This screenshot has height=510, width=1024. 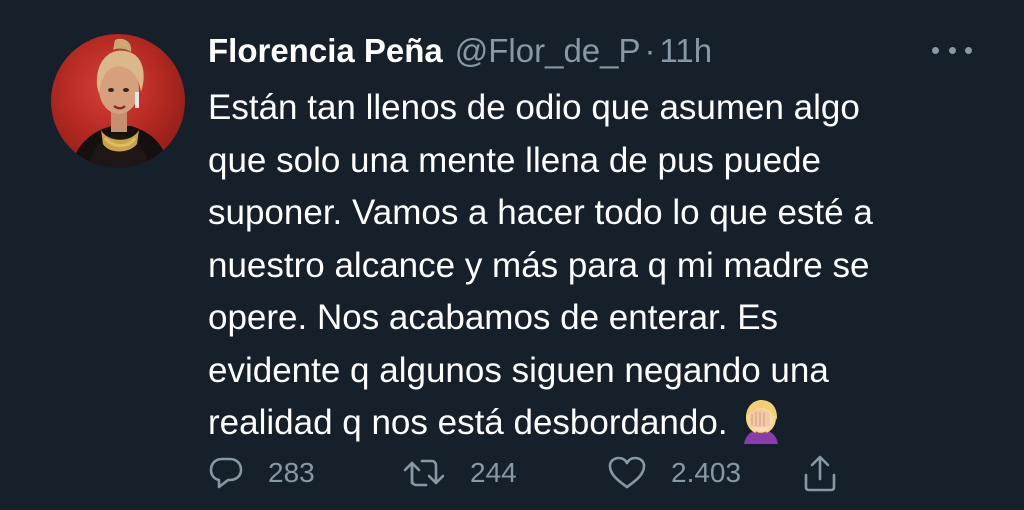 I want to click on tweet-text-line-last: realidad q nos está desbordando., so click(x=603, y=423).